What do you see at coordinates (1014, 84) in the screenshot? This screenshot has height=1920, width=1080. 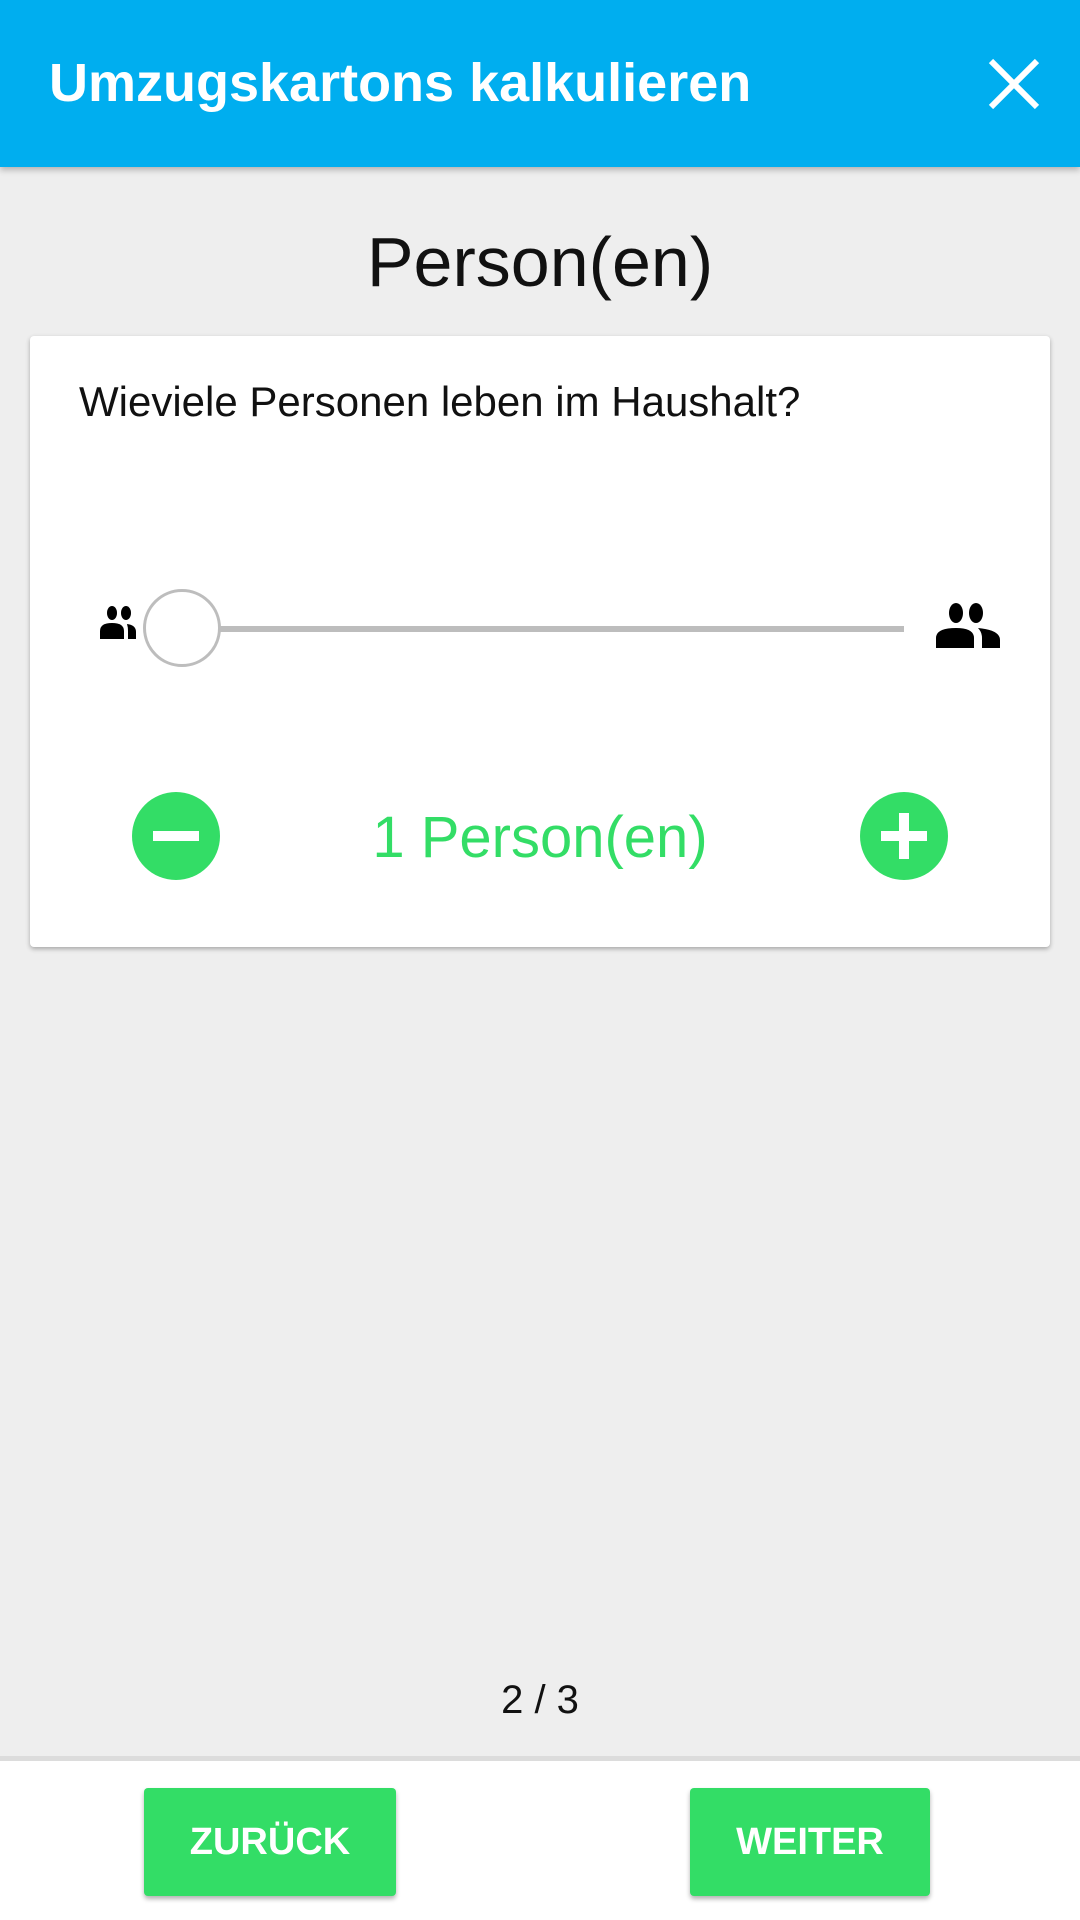 I see `close-icon` at bounding box center [1014, 84].